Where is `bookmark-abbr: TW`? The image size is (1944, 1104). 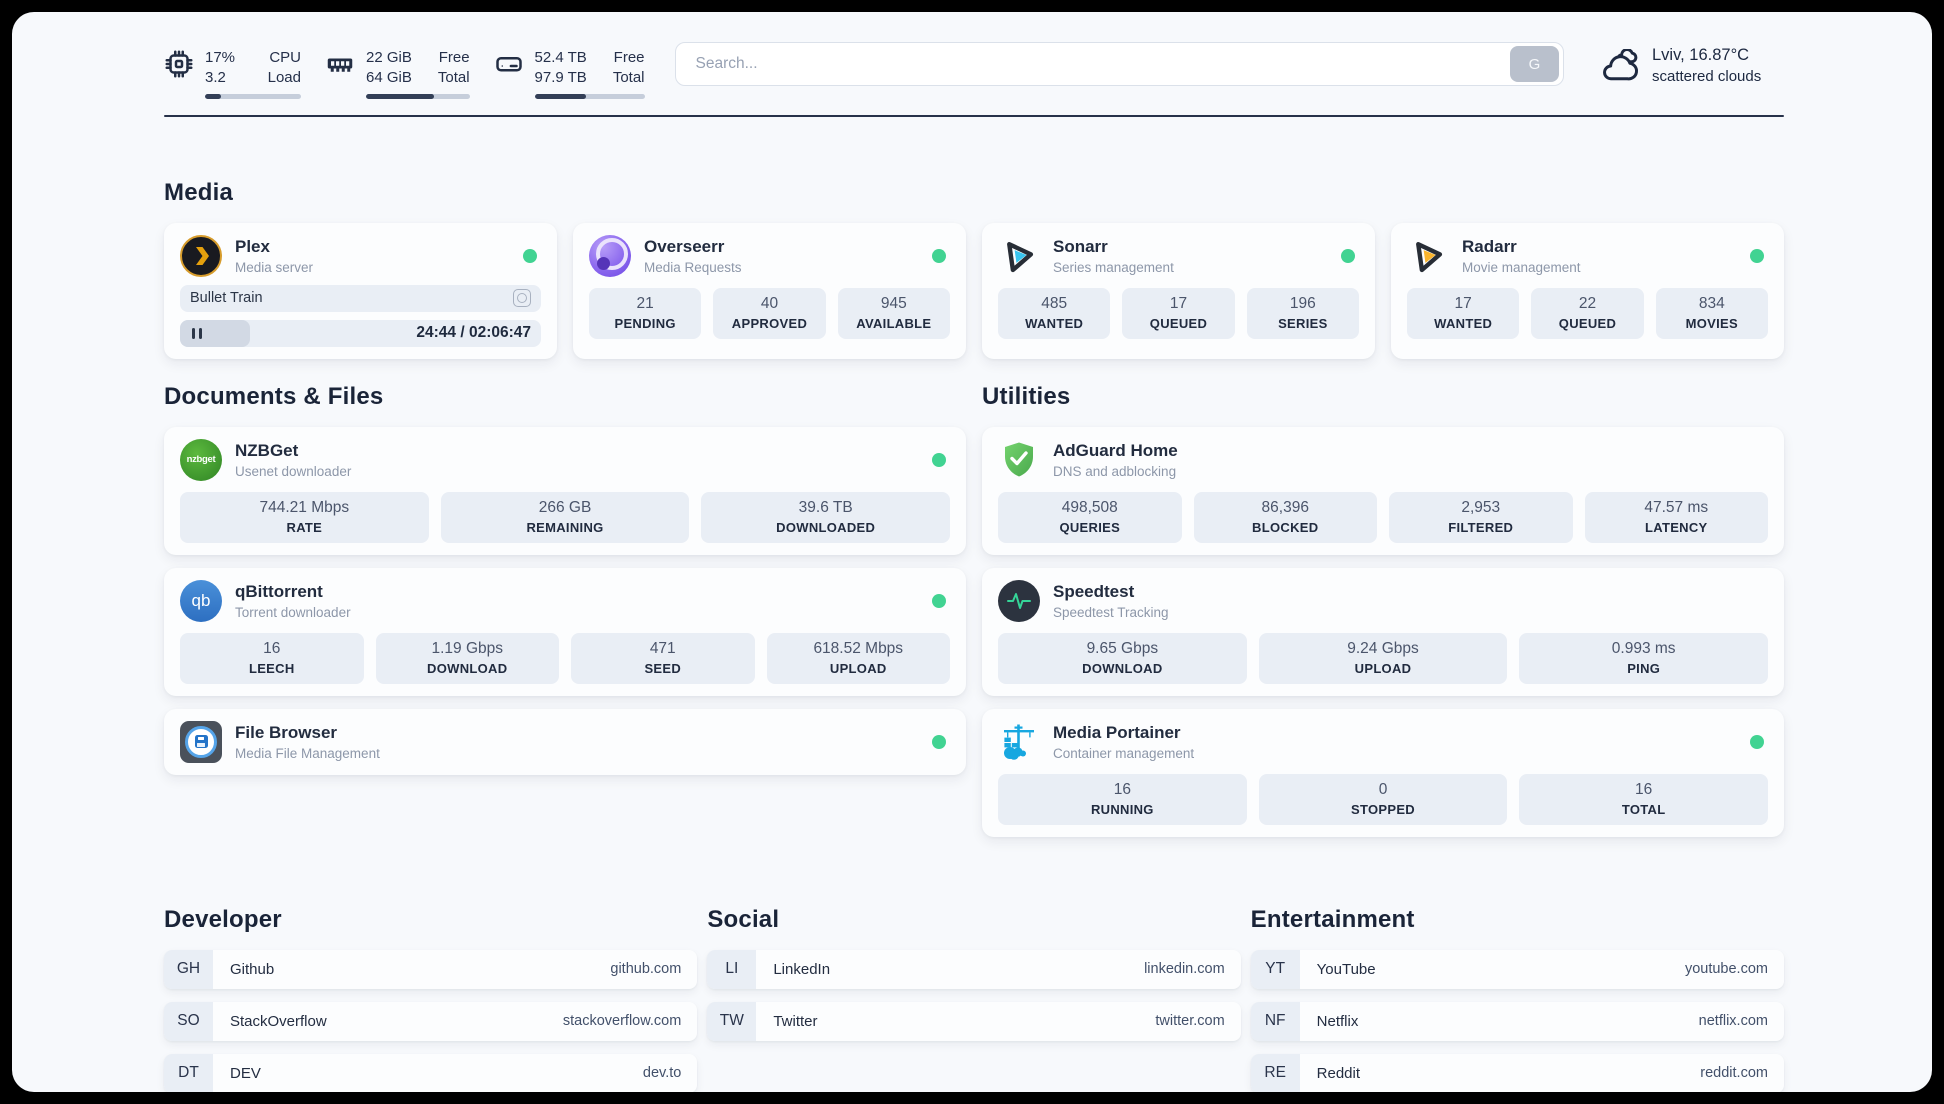
bookmark-abbr: TW is located at coordinates (732, 1021).